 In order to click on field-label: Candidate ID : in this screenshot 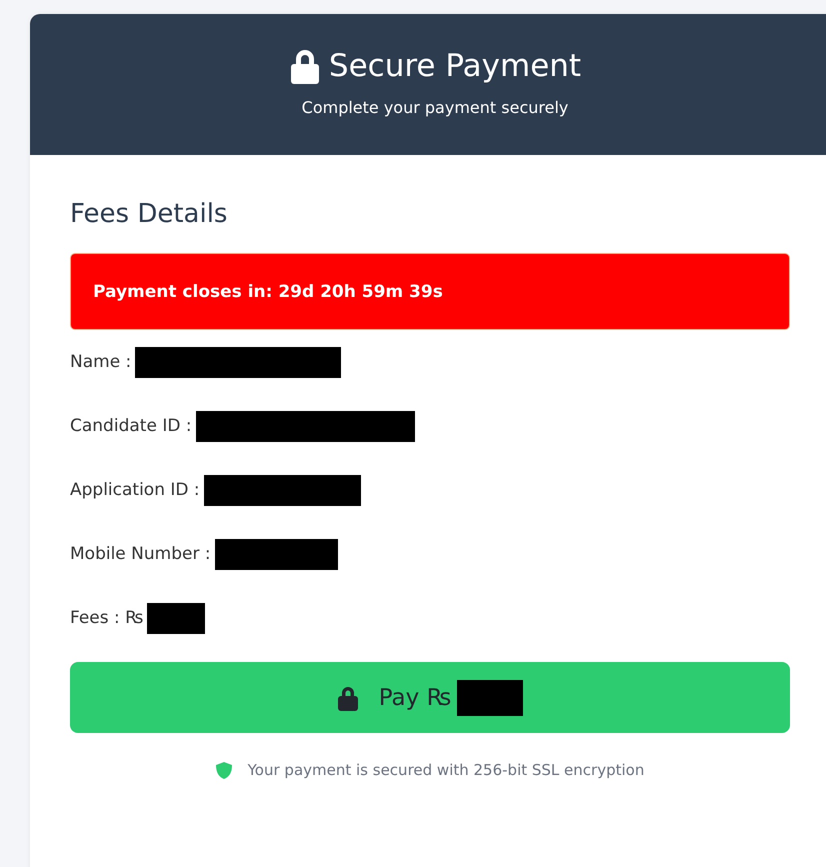, I will do `click(131, 426)`.